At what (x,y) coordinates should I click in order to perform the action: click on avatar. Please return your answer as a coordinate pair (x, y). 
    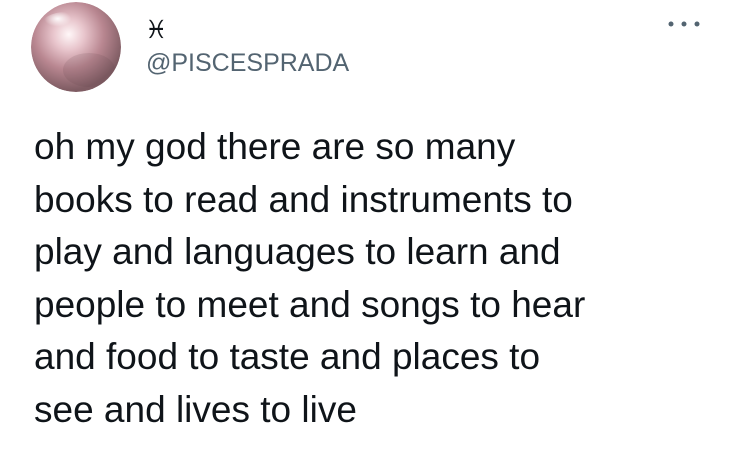
    Looking at the image, I should click on (76, 47).